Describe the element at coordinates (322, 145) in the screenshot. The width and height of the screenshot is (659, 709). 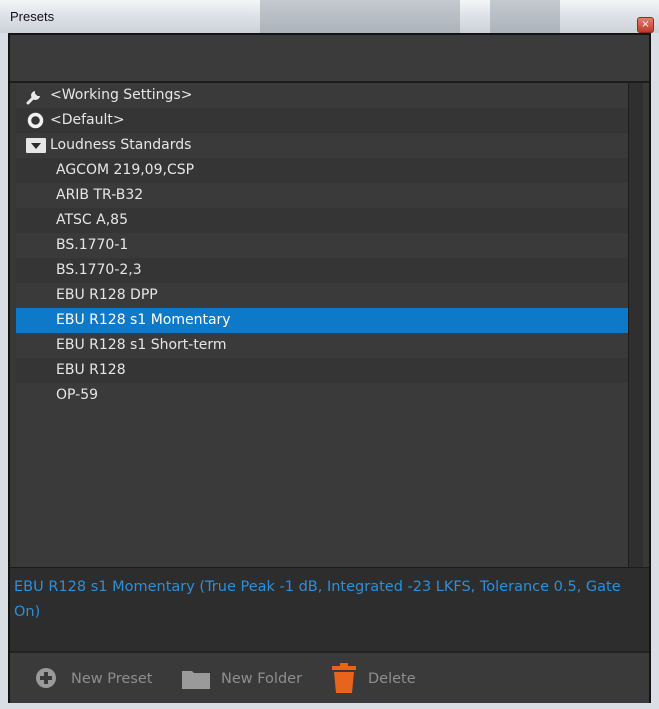
I see `list-item-folder-loudness-standards: Loudness Standards` at that location.